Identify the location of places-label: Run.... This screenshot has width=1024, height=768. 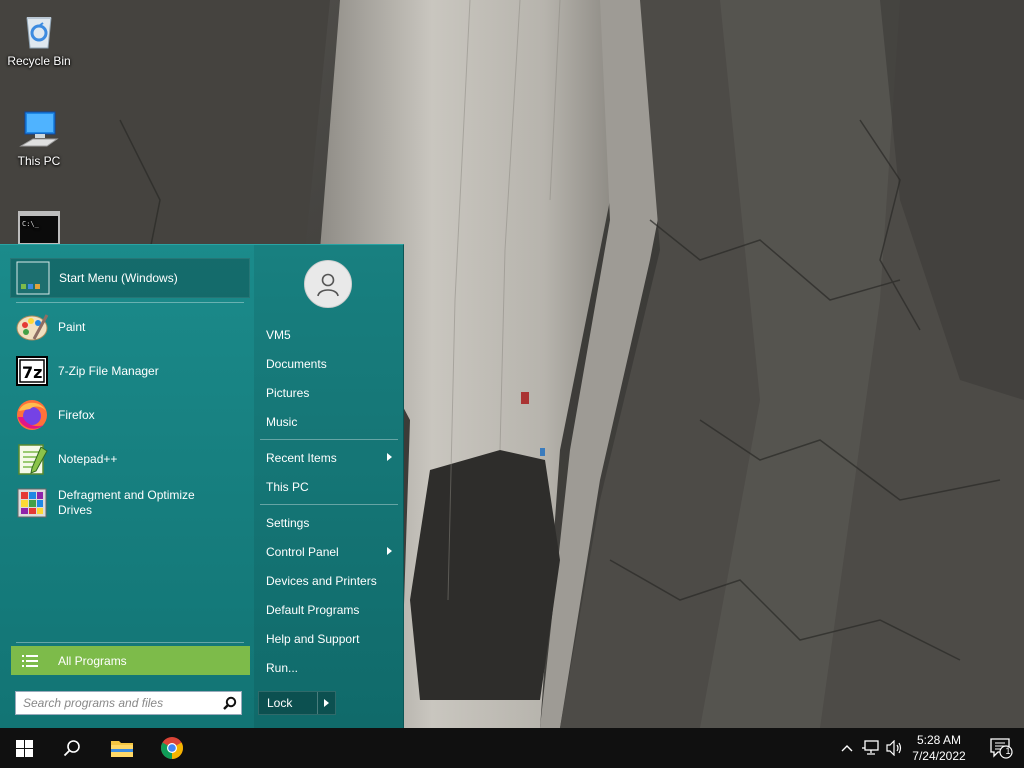
(282, 667).